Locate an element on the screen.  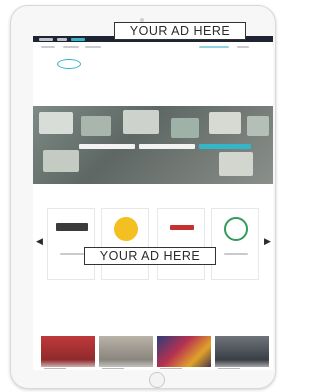
chevron-left-icon: ◀ is located at coordinates (39, 241).